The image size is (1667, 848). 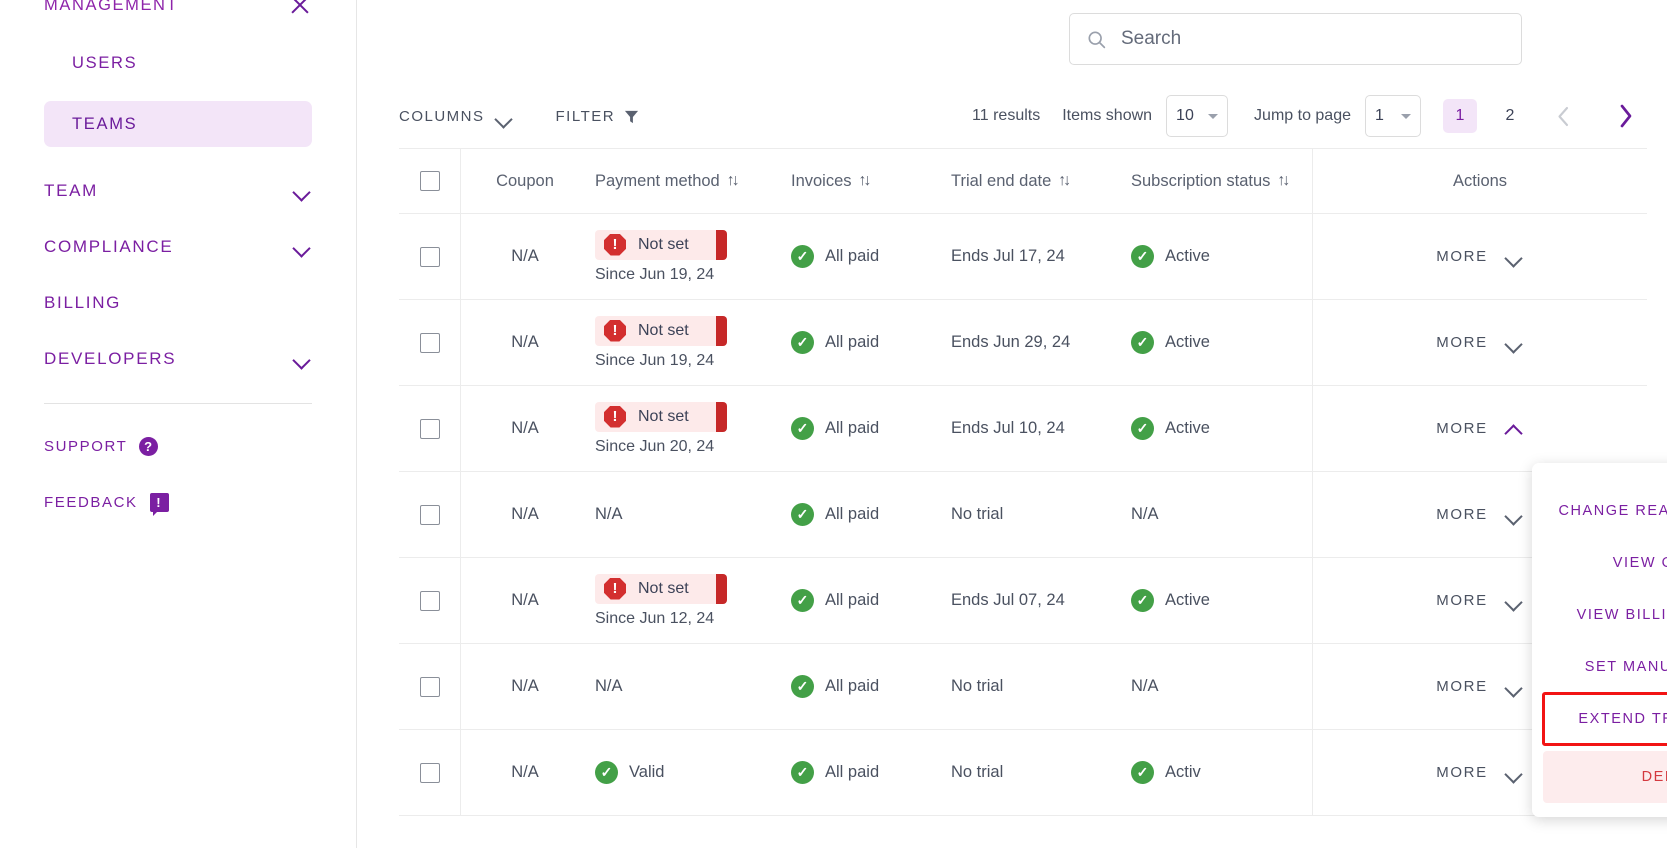 I want to click on payment-status-label: N/A, so click(x=609, y=686).